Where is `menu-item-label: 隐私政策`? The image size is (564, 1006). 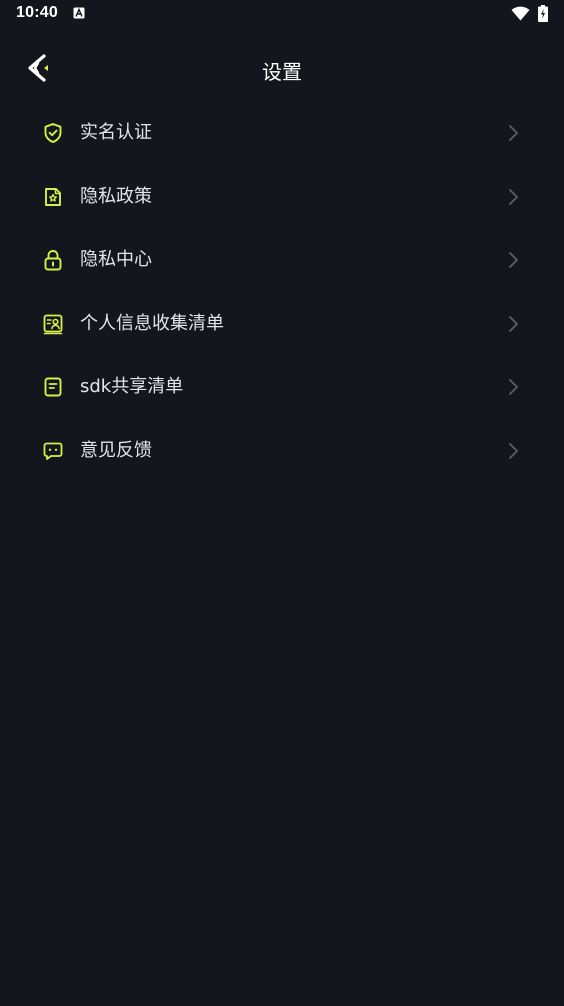
menu-item-label: 隐私政策 is located at coordinates (116, 196).